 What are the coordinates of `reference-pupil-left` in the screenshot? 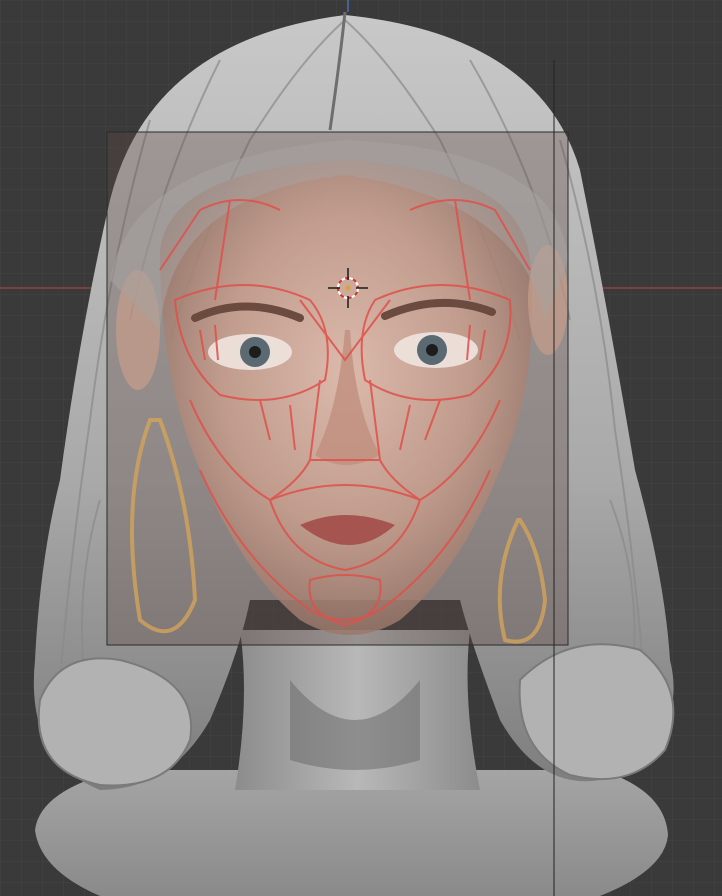 It's located at (255, 352).